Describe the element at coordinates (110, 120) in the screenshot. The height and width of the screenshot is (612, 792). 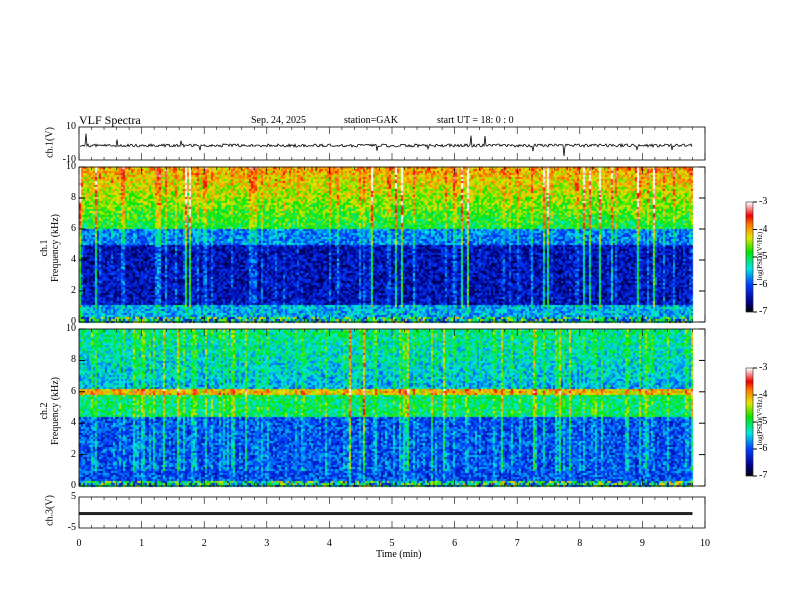
I see `figure-title: VLF Spectra` at that location.